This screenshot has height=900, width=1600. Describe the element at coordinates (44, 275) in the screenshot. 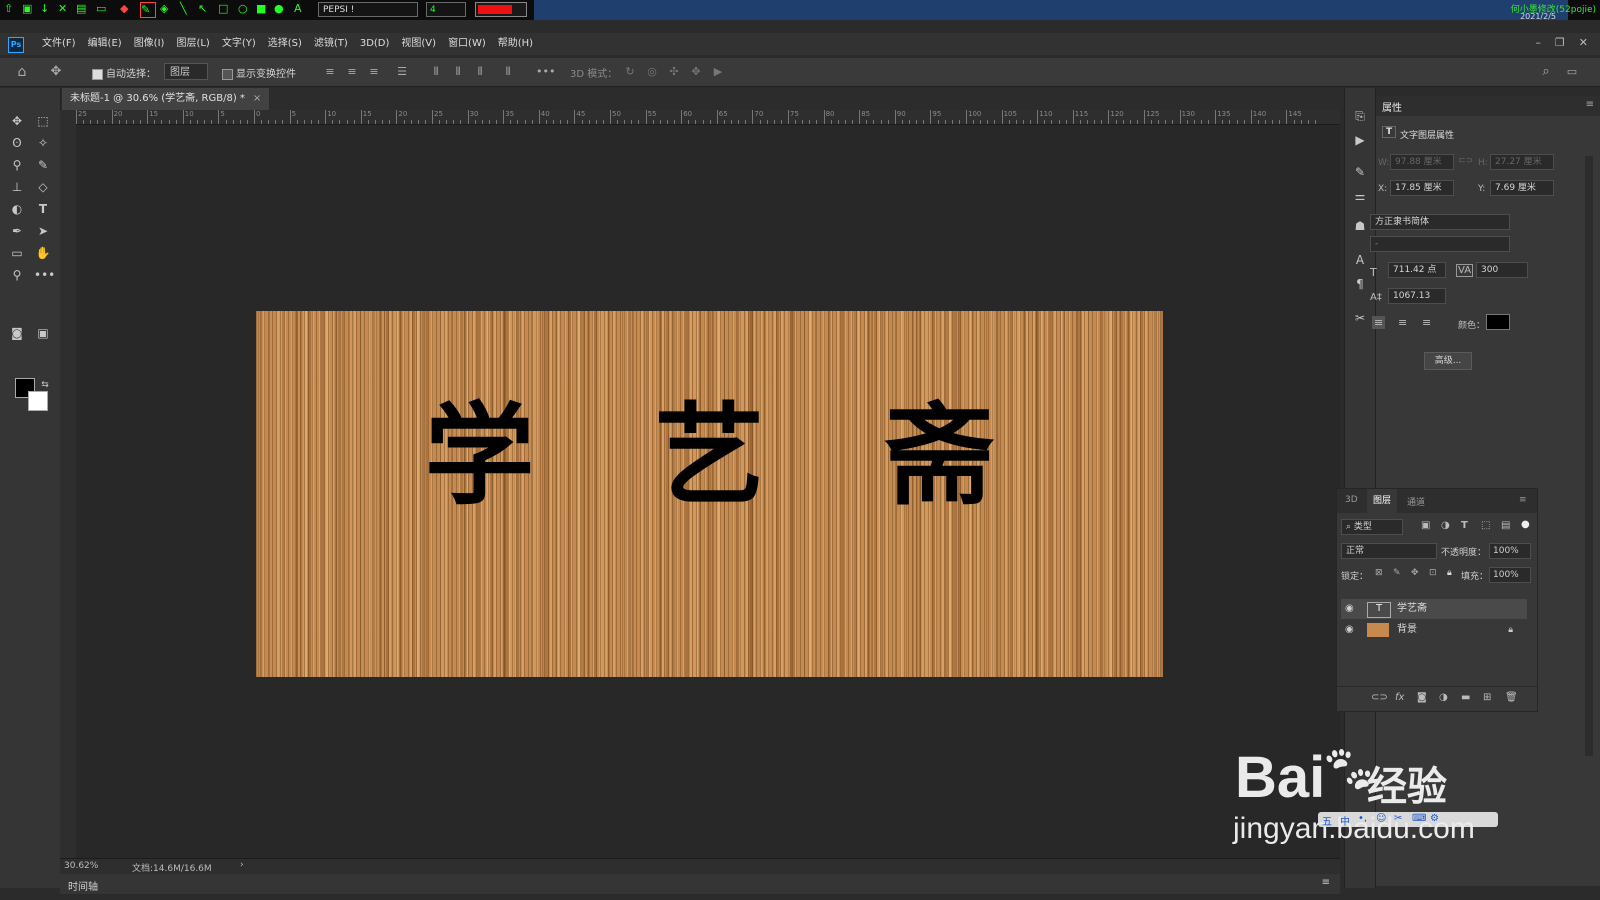

I see `more-tools-icon: •••` at that location.